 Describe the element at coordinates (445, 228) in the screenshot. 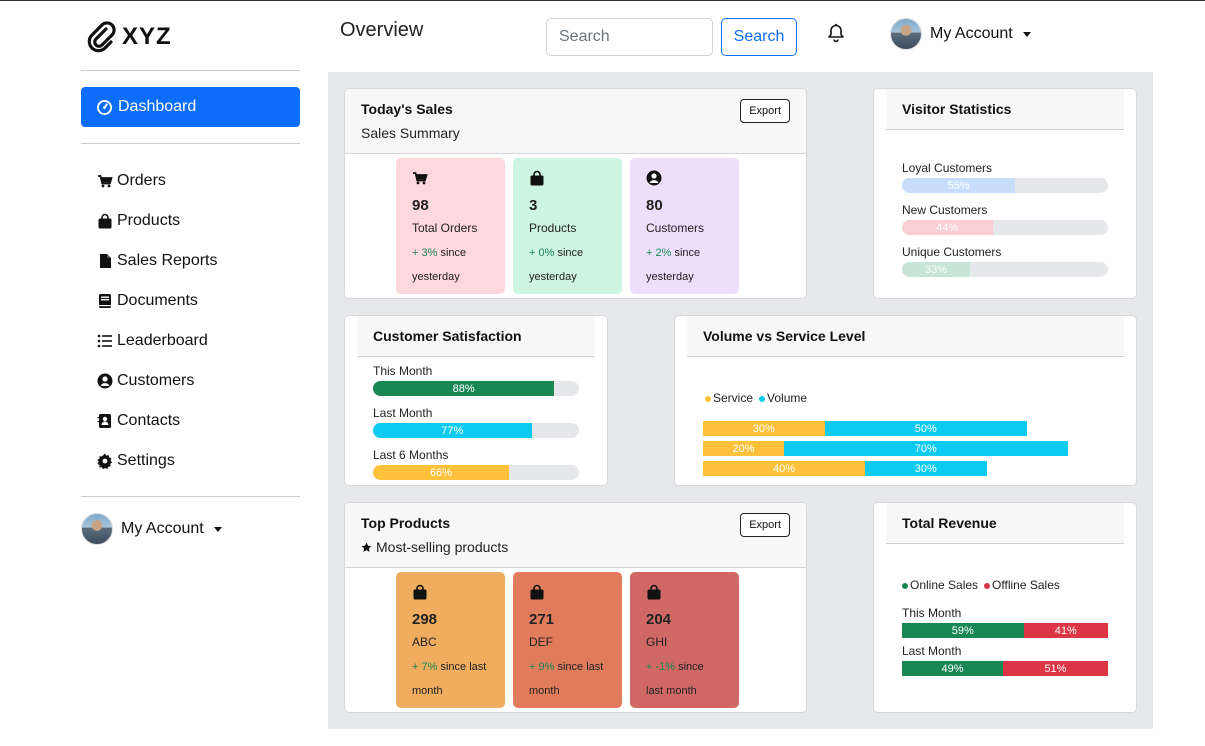

I see `tile-label: Total Orders` at that location.